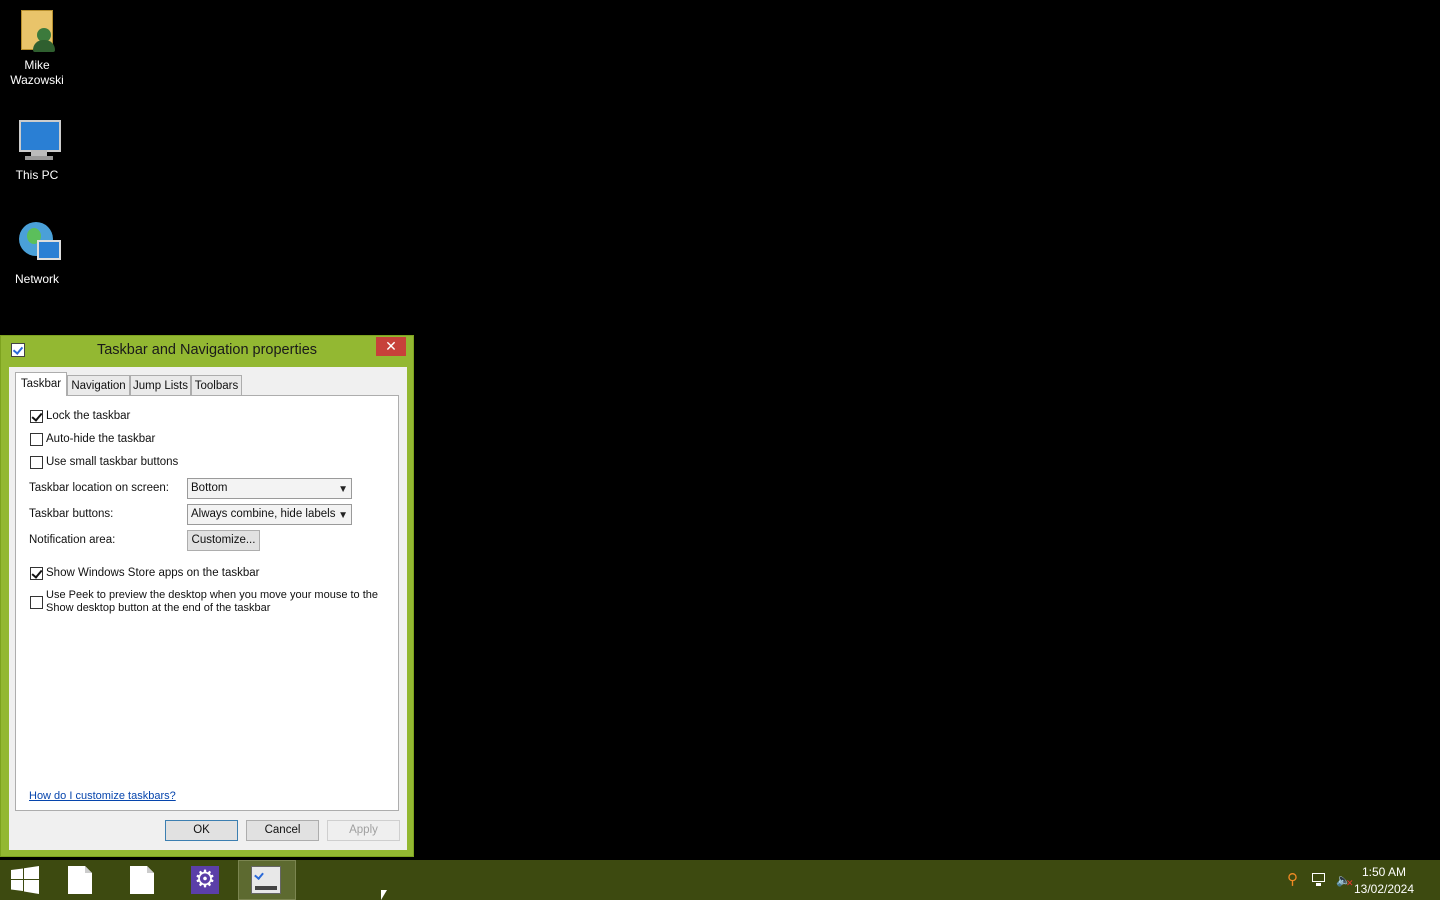 The image size is (1440, 900). I want to click on ok-button: OK, so click(201, 830).